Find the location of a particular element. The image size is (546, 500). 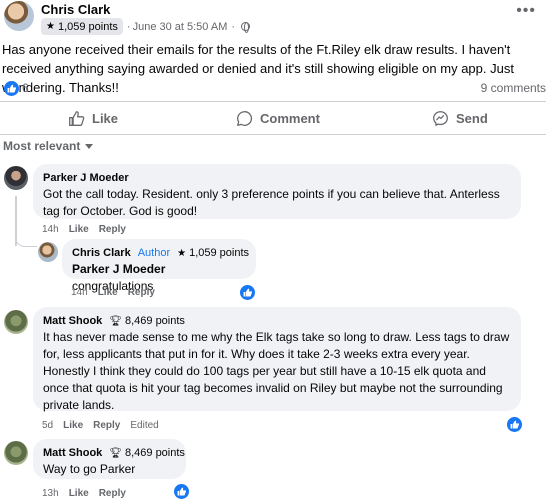

comment-time: 5d is located at coordinates (47, 425).